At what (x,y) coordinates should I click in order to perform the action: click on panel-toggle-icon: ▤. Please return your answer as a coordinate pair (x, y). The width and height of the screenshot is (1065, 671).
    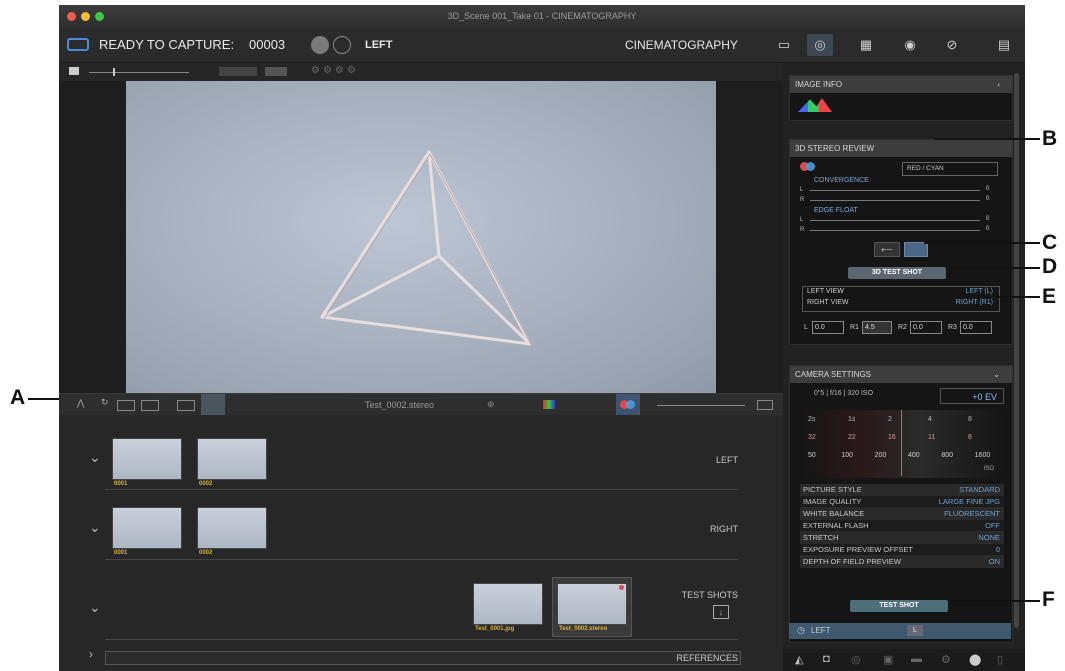
    Looking at the image, I should click on (1004, 45).